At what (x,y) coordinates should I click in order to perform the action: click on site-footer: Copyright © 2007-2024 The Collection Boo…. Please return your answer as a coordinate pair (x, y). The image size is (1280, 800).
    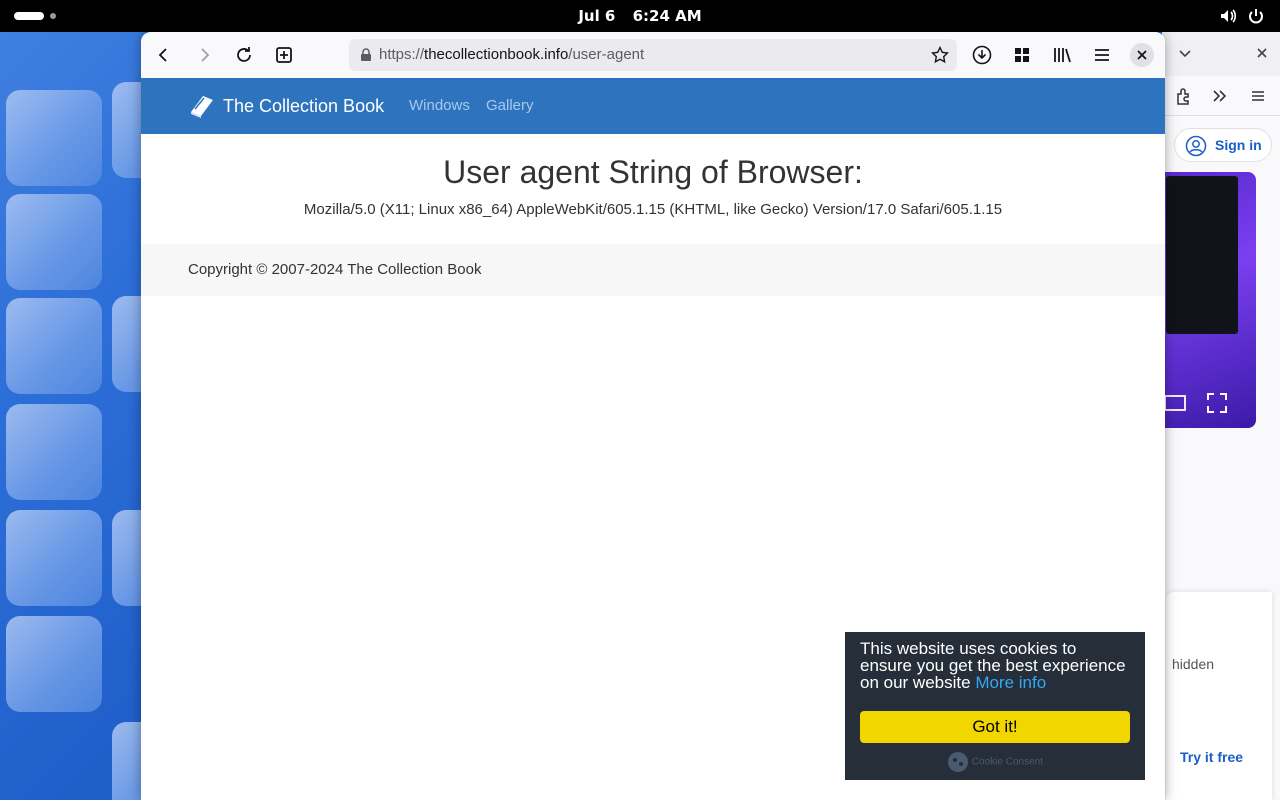
    Looking at the image, I should click on (653, 270).